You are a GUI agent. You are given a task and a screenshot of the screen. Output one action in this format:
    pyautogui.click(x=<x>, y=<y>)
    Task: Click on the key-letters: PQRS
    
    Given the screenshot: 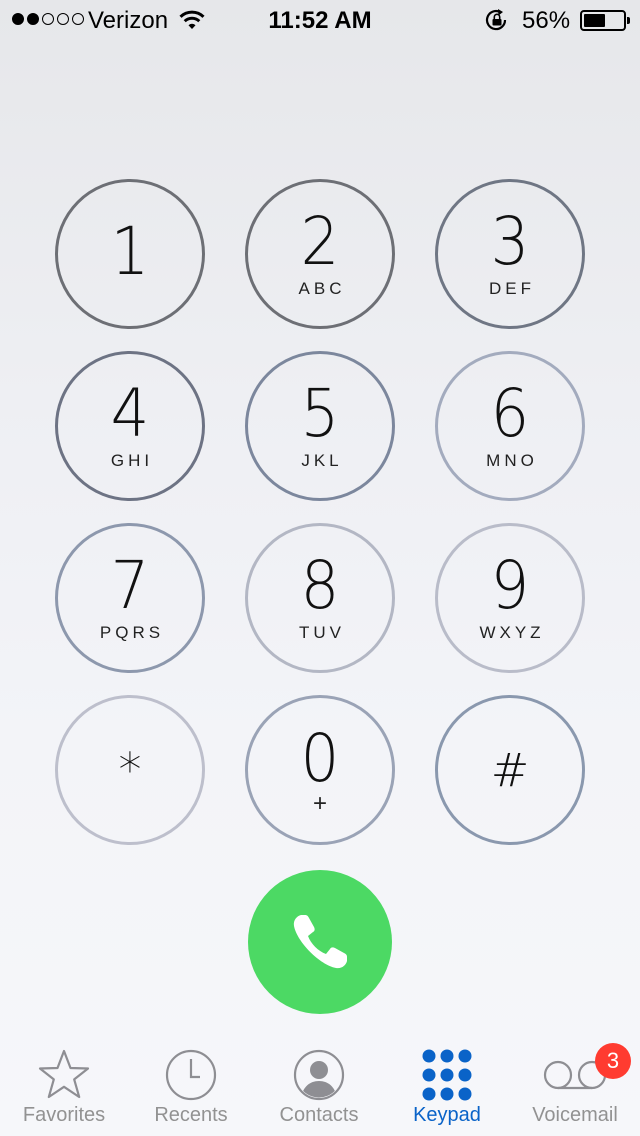 What is the action you would take?
    pyautogui.click(x=132, y=632)
    